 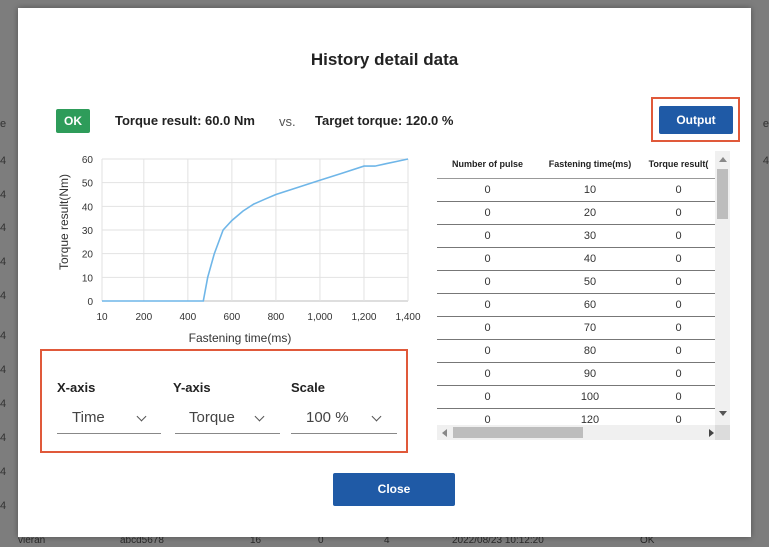 I want to click on chart-x-tick-label: 200, so click(x=143, y=317).